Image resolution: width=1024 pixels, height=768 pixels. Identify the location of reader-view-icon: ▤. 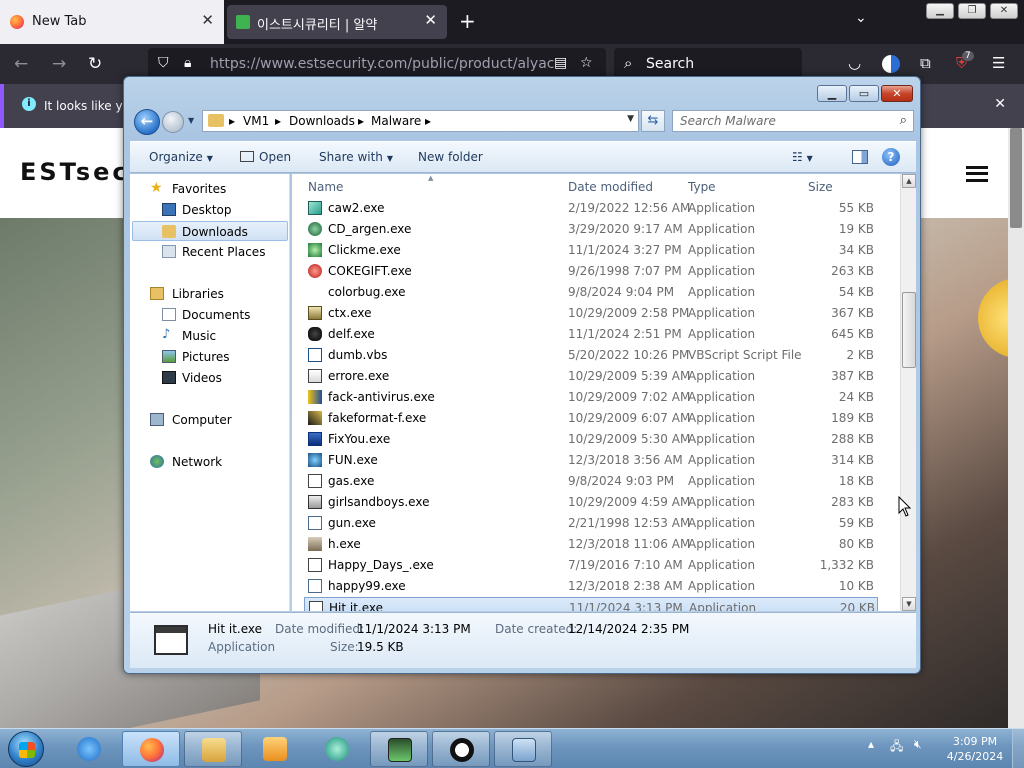
(560, 63).